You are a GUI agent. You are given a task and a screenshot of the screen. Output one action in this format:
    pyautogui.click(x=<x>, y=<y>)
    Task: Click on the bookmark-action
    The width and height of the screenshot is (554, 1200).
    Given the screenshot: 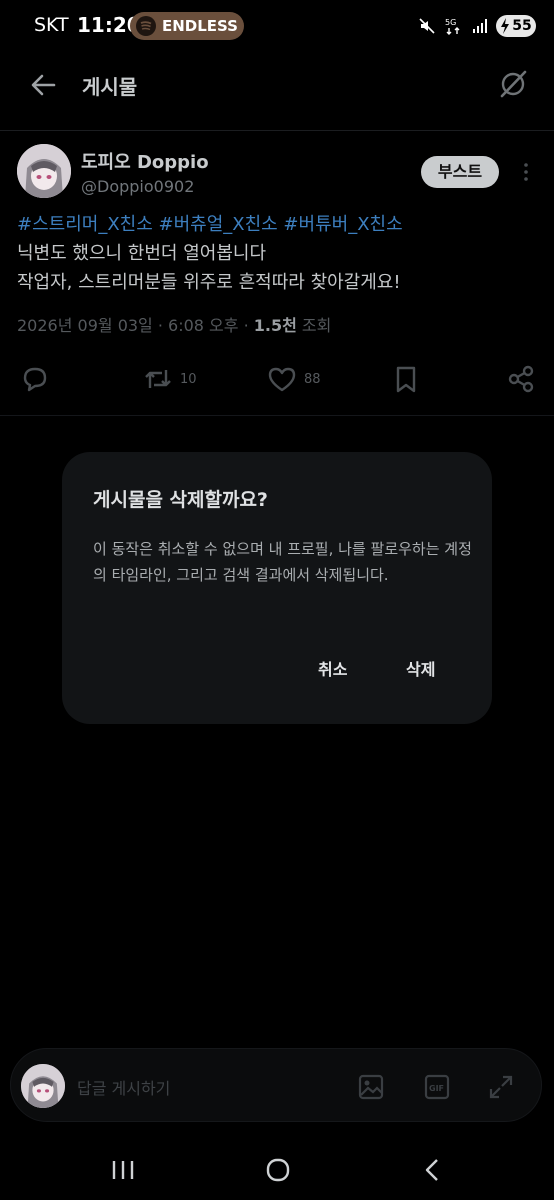 What is the action you would take?
    pyautogui.click(x=406, y=379)
    